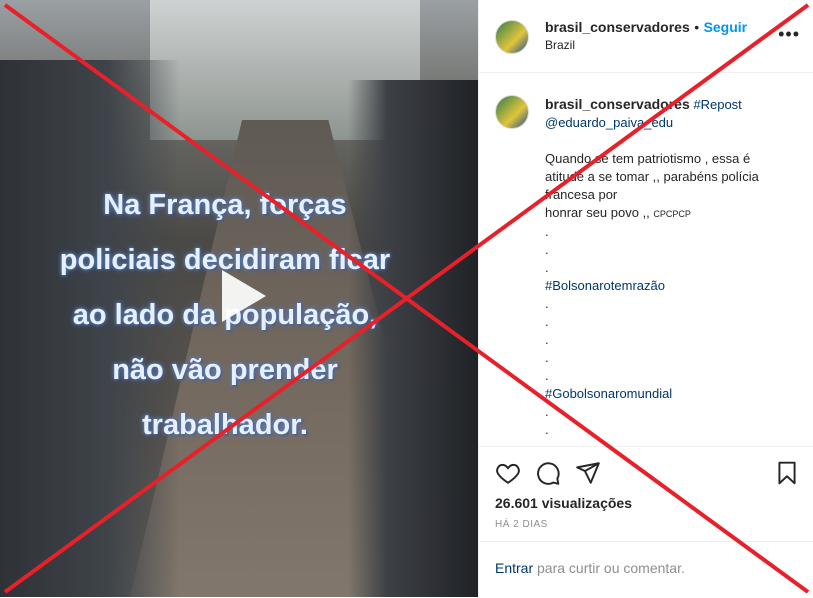 The height and width of the screenshot is (598, 813). I want to click on login-prompt: Entrar para curtir ou comentar., so click(646, 569).